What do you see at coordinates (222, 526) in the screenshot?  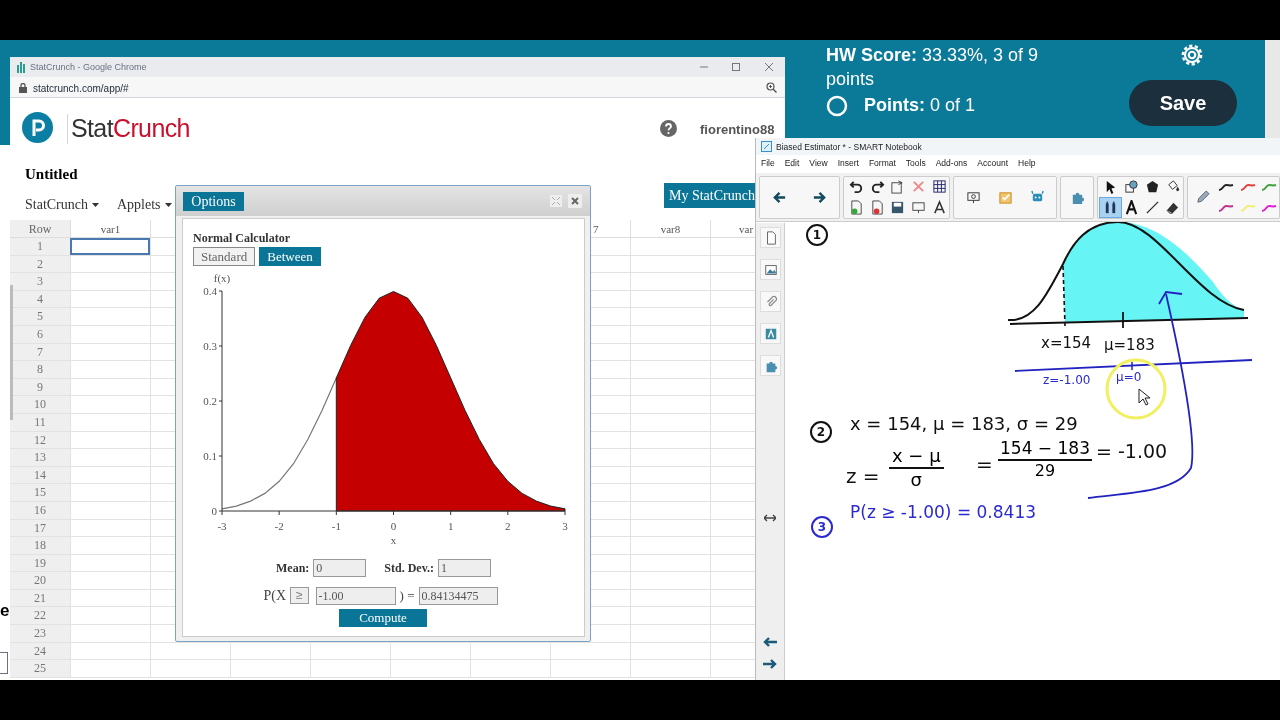 I see `tick-label: -3` at bounding box center [222, 526].